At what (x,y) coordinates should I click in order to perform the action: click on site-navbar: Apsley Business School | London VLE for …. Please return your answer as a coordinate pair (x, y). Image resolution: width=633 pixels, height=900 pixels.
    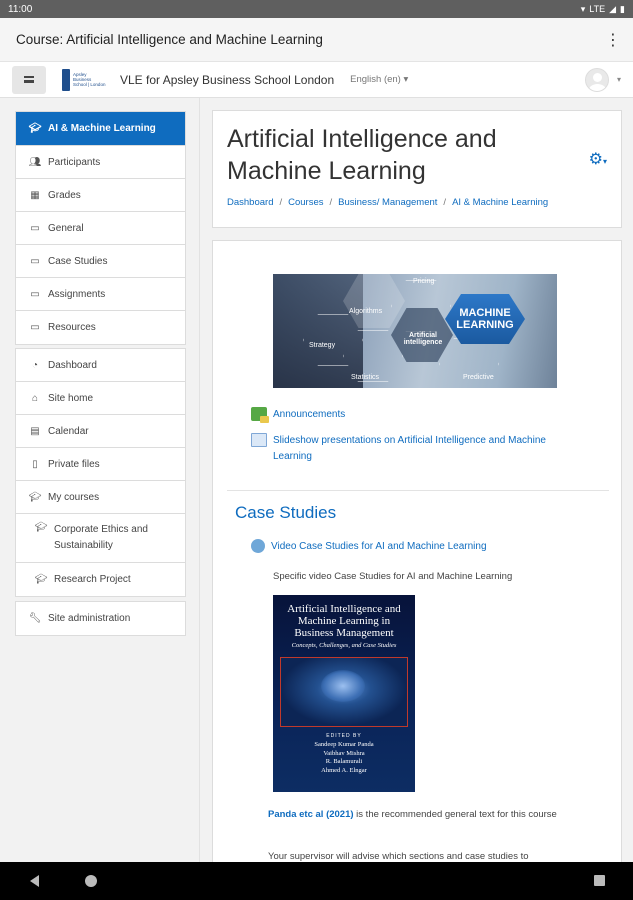
    Looking at the image, I should click on (316, 80).